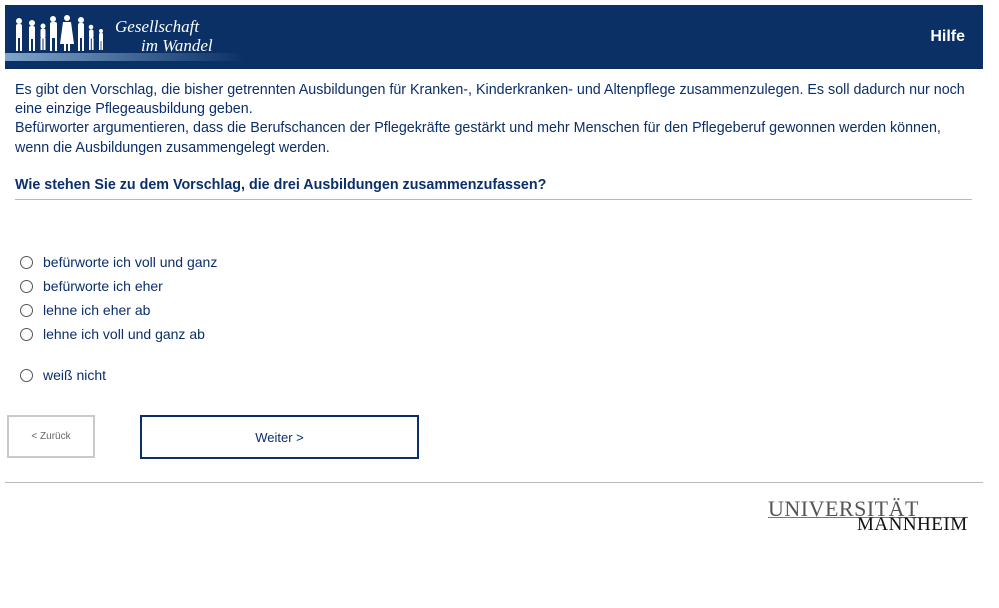  I want to click on option-label: lehne ich eher ab, so click(97, 310).